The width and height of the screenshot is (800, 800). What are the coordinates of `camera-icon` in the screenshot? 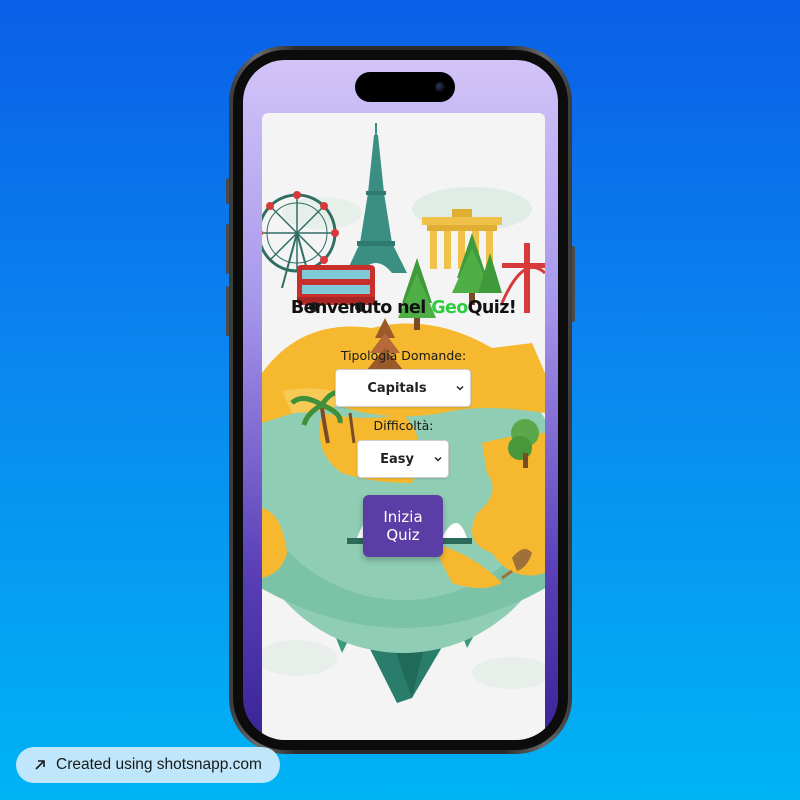 It's located at (440, 87).